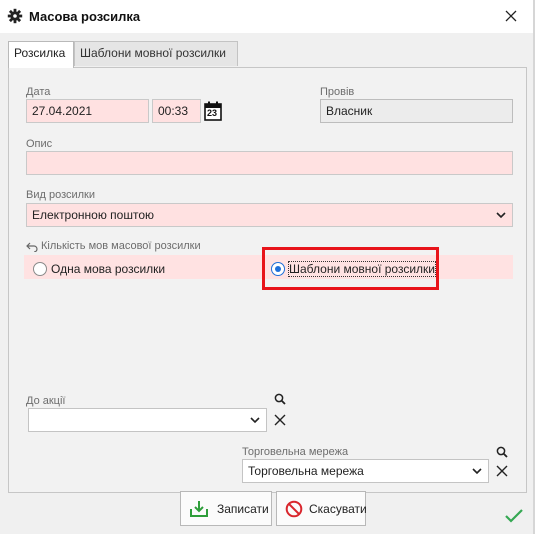 The height and width of the screenshot is (534, 535). I want to click on time-value: 00:33, so click(173, 111).